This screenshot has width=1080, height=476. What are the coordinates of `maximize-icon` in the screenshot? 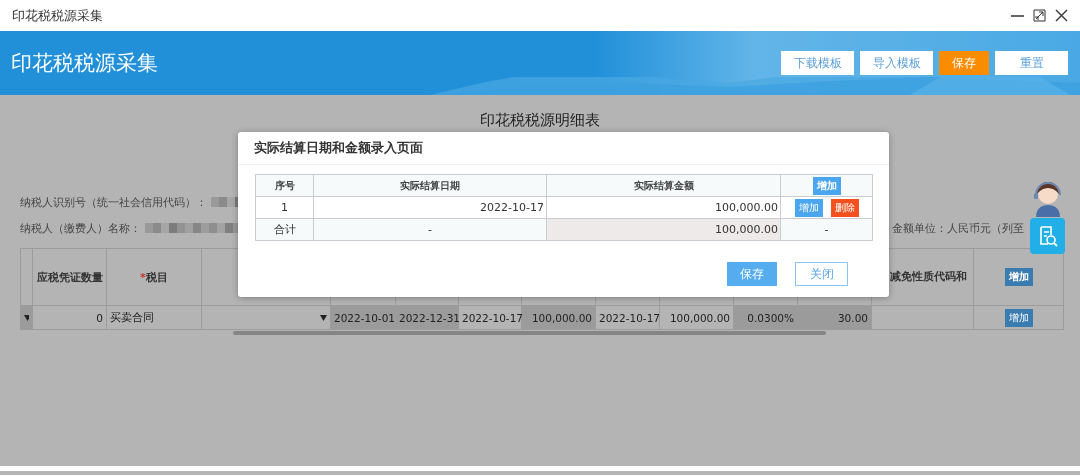 It's located at (1039, 15).